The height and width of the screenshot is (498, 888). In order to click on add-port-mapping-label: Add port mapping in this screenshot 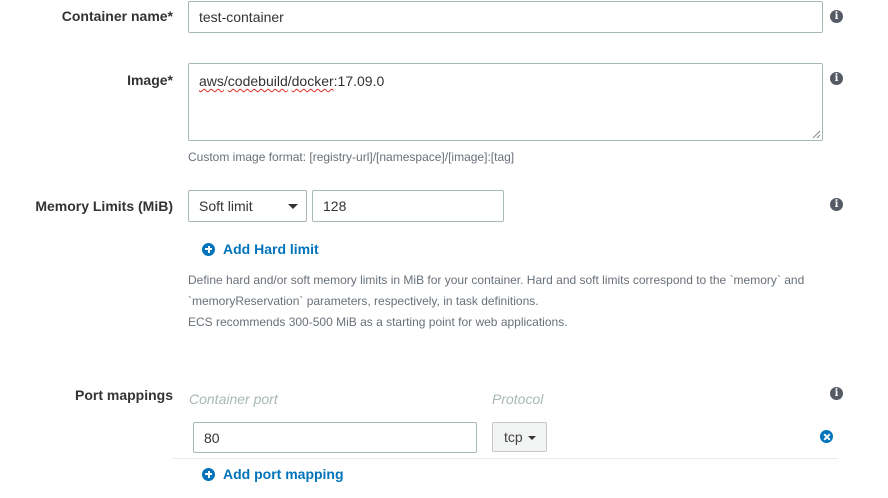, I will do `click(283, 474)`.